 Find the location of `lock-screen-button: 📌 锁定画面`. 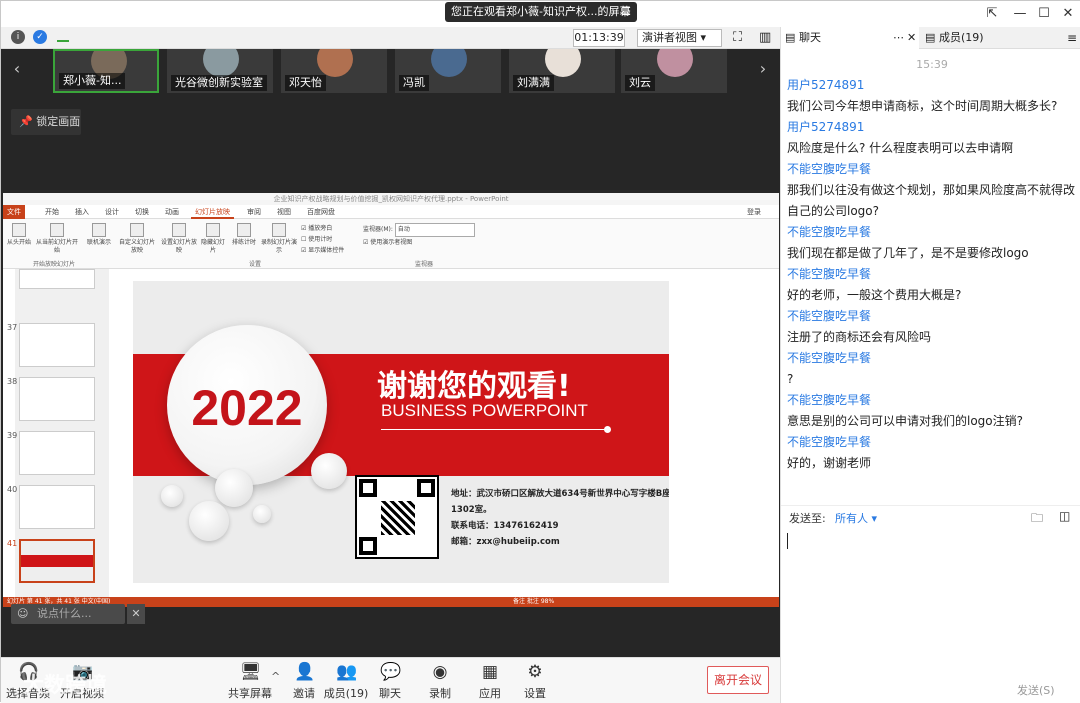

lock-screen-button: 📌 锁定画面 is located at coordinates (46, 122).